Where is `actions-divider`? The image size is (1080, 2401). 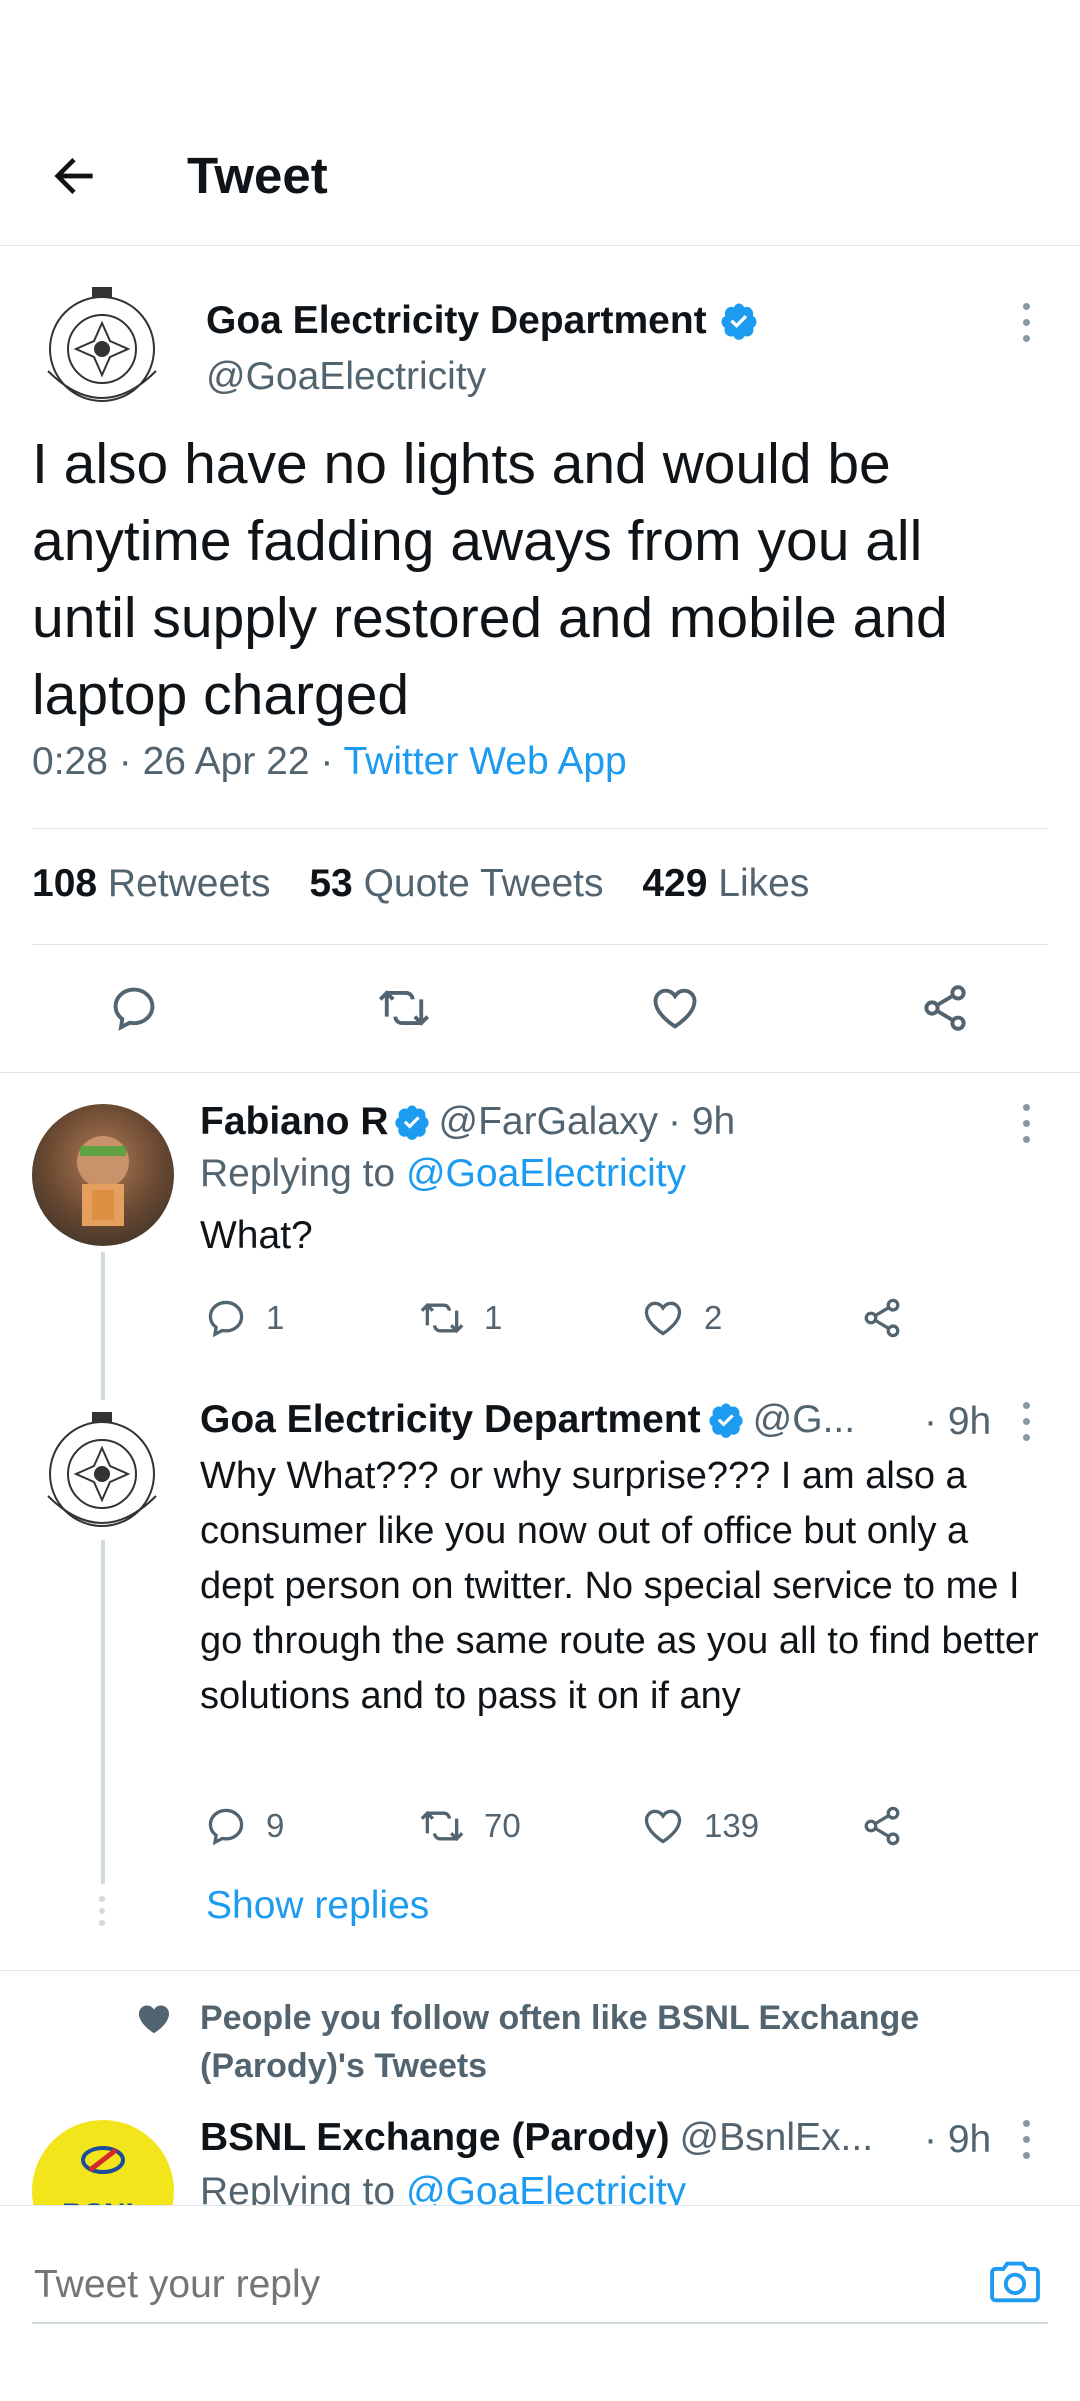 actions-divider is located at coordinates (540, 1072).